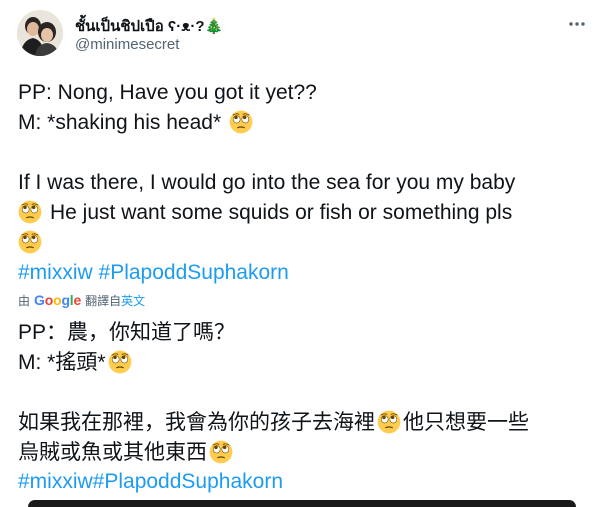 This screenshot has width=606, height=507. I want to click on translated-text-segment: 他只想要一些, so click(466, 422).